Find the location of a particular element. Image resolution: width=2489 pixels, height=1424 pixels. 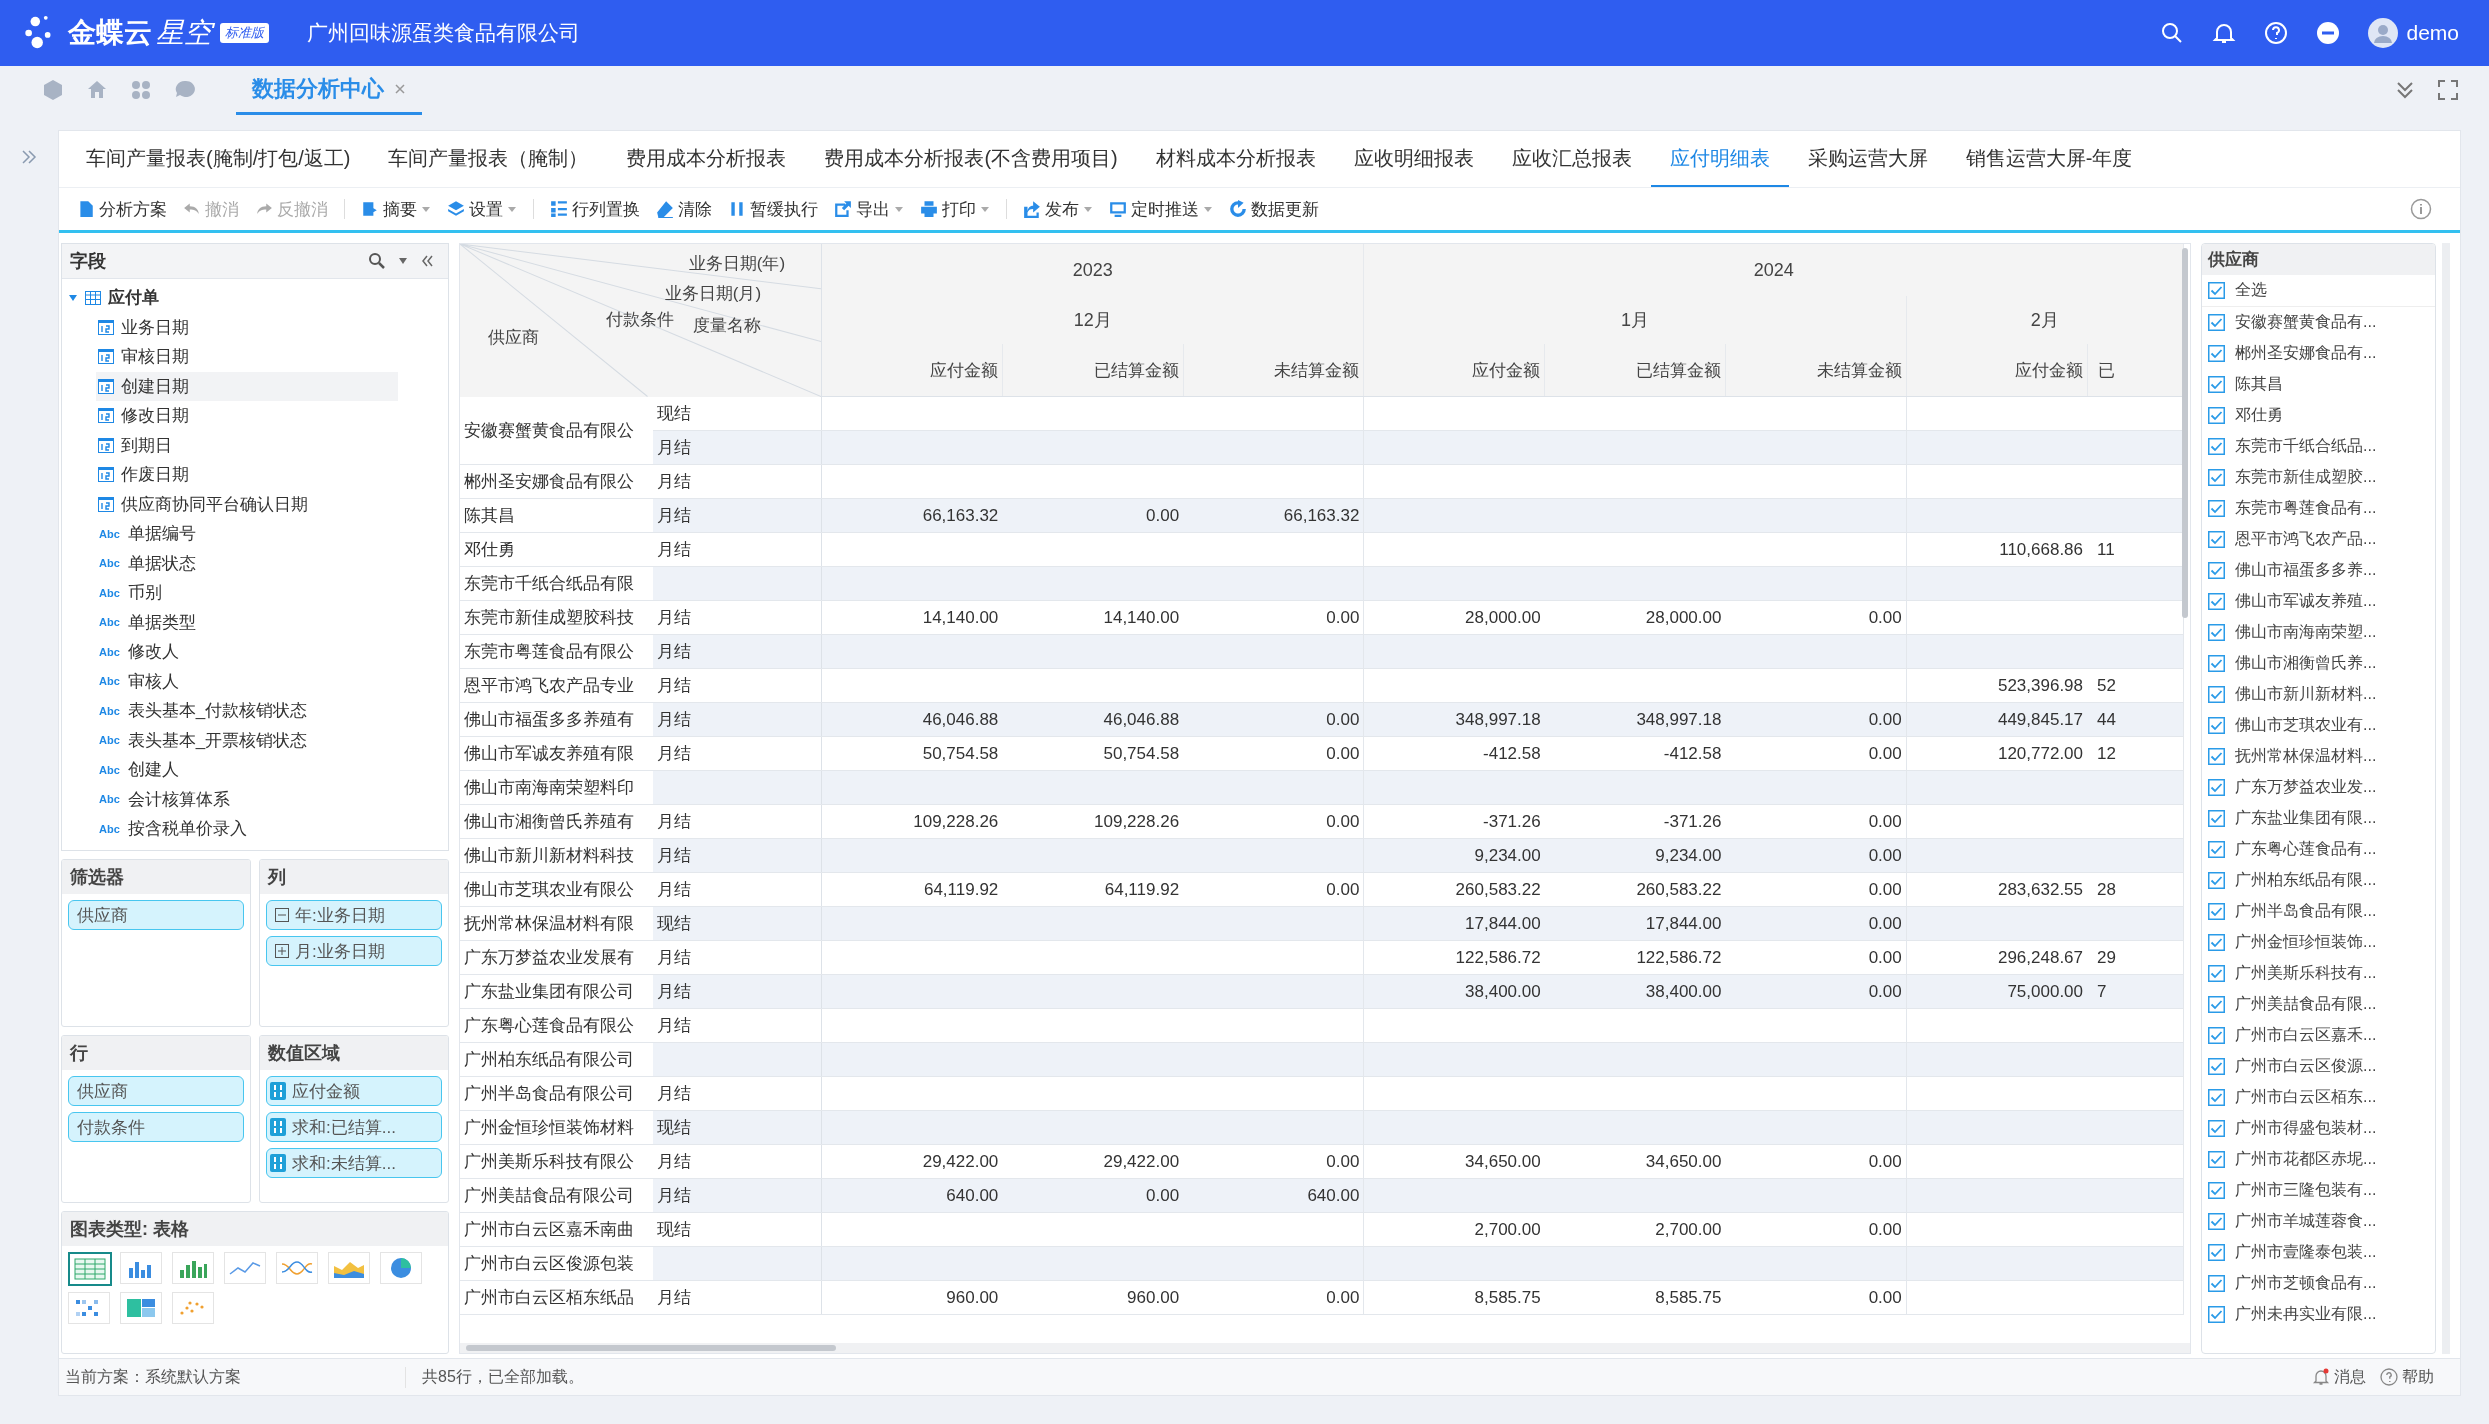

checkbox-label: 陈其昌 is located at coordinates (2259, 384).